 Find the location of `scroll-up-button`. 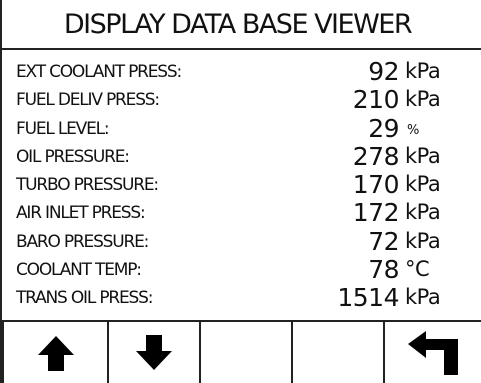

scroll-up-button is located at coordinates (55, 352).